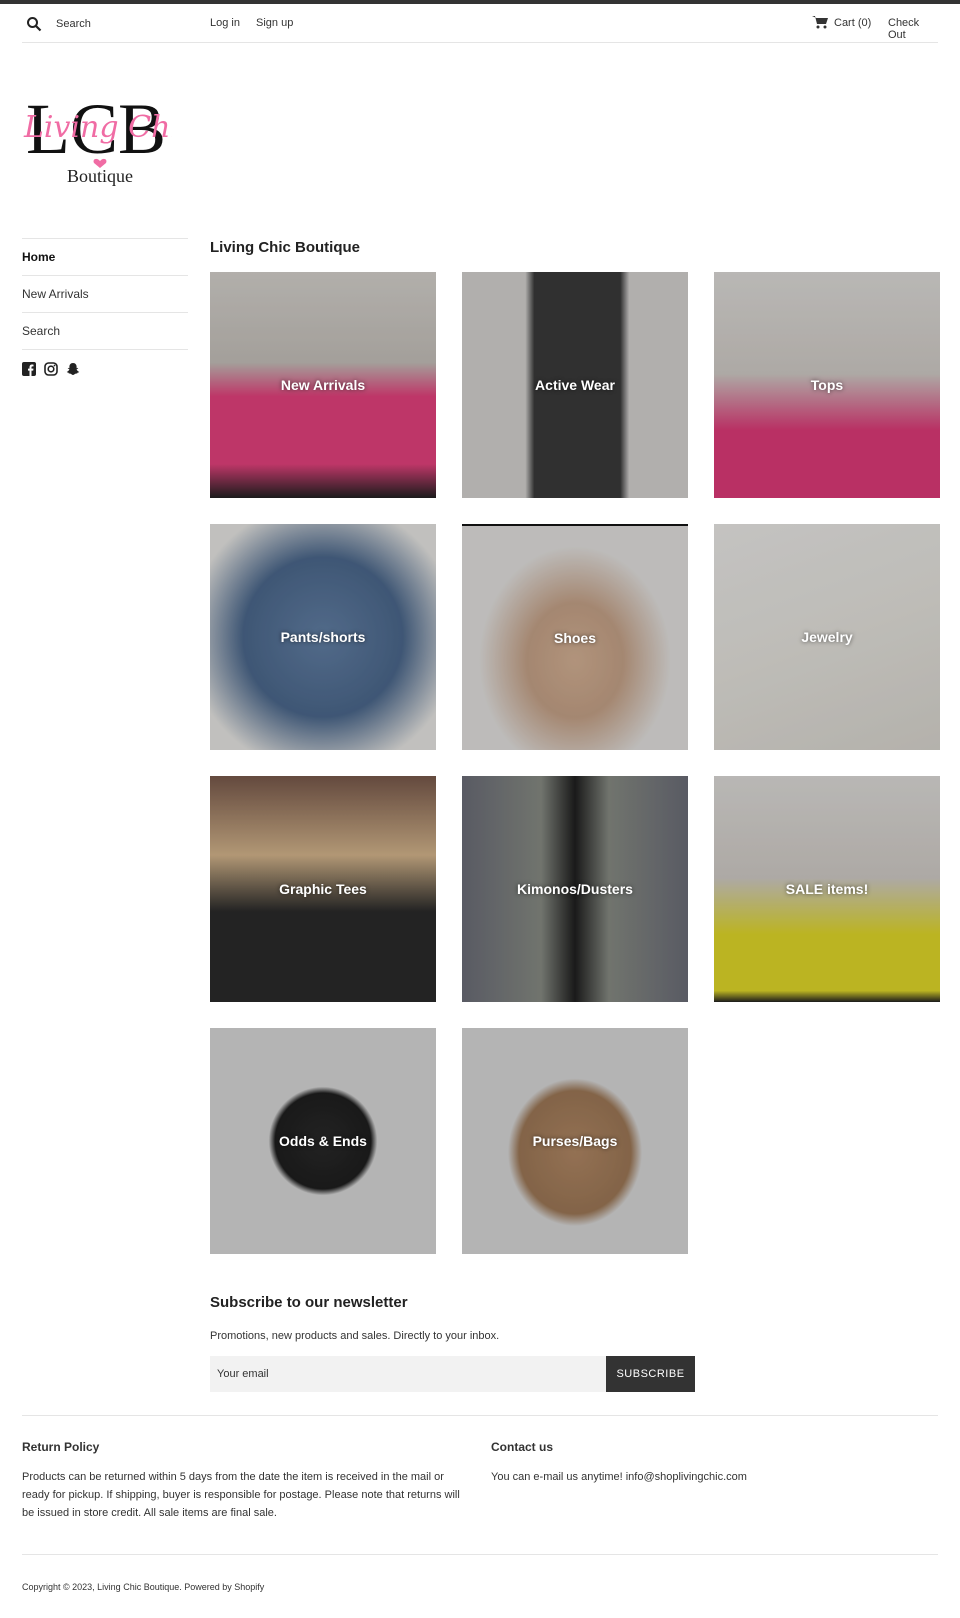 The height and width of the screenshot is (1618, 960). Describe the element at coordinates (913, 29) in the screenshot. I see `checkout-link: Check Out` at that location.